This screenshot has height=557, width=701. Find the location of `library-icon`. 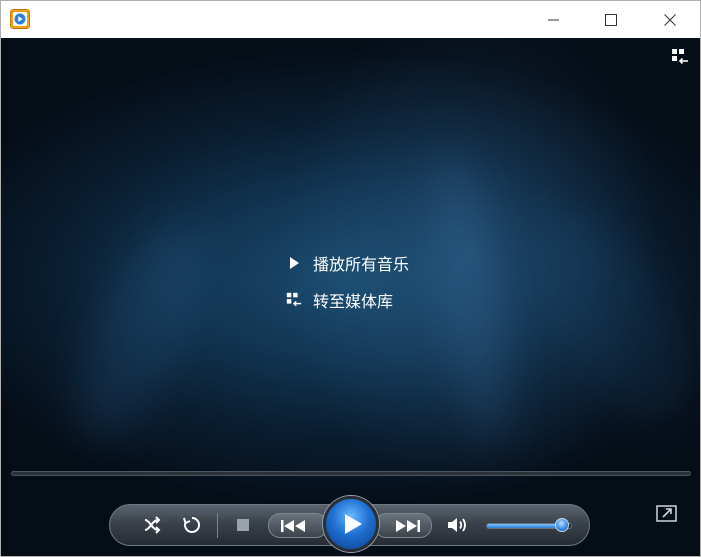

library-icon is located at coordinates (294, 300).